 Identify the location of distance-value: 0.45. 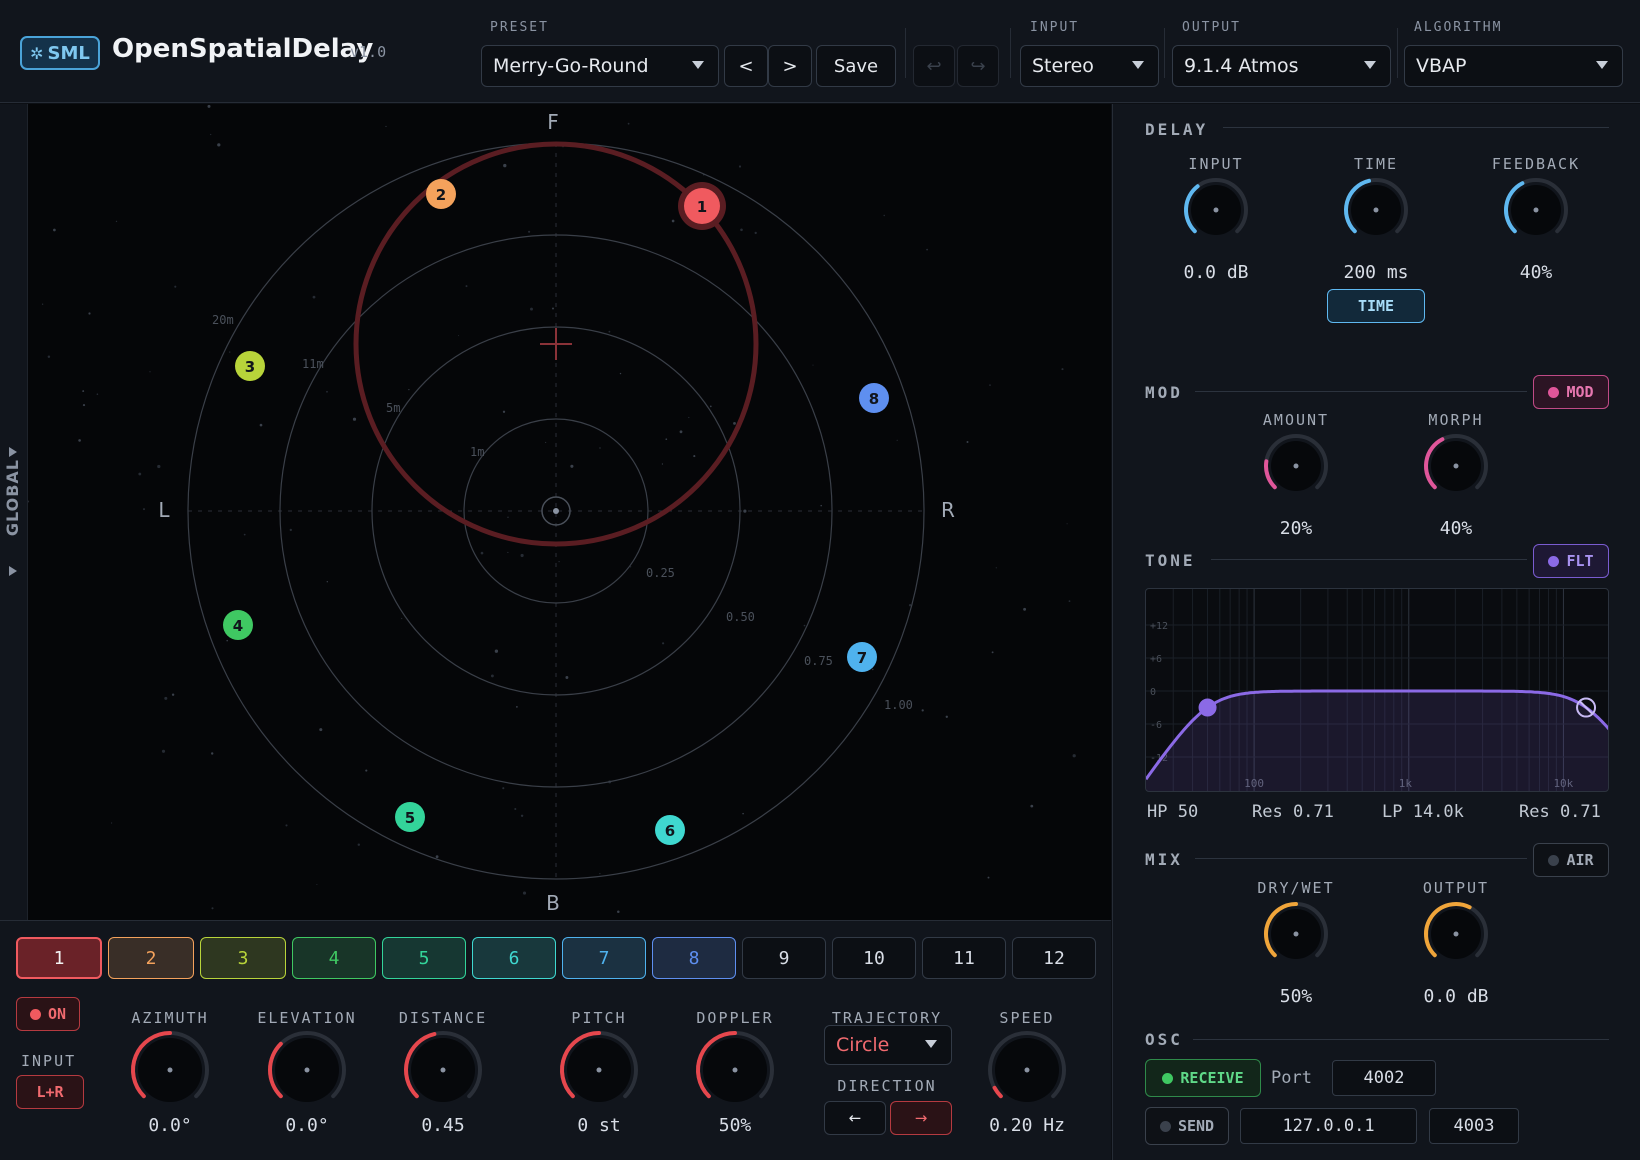
(443, 1125).